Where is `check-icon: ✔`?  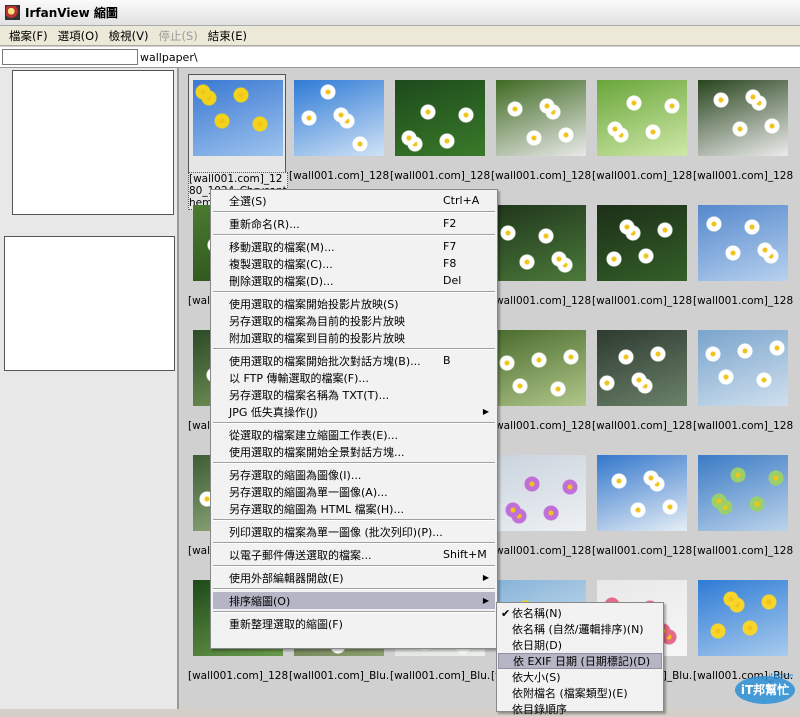
check-icon: ✔ is located at coordinates (506, 613).